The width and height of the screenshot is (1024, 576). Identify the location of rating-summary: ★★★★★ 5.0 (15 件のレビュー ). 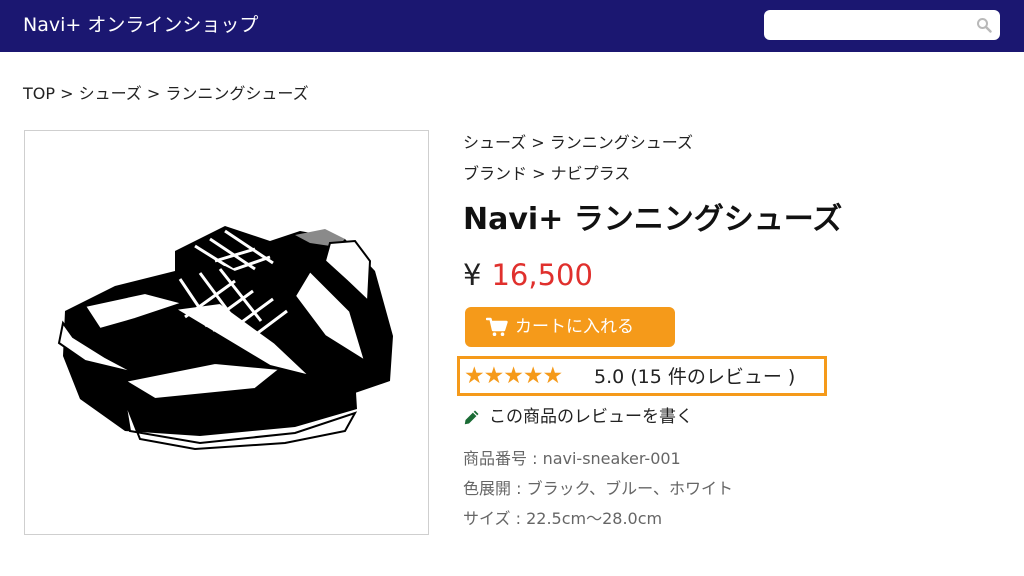
(642, 376).